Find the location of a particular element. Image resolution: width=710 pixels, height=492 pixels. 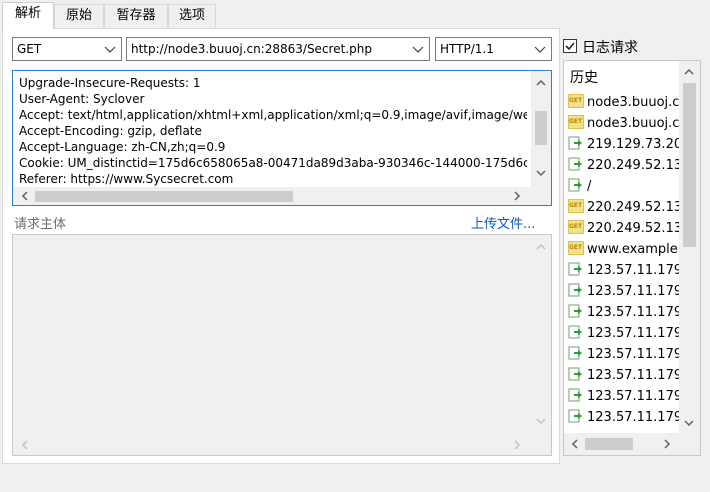

history-title: 历史 is located at coordinates (584, 78).